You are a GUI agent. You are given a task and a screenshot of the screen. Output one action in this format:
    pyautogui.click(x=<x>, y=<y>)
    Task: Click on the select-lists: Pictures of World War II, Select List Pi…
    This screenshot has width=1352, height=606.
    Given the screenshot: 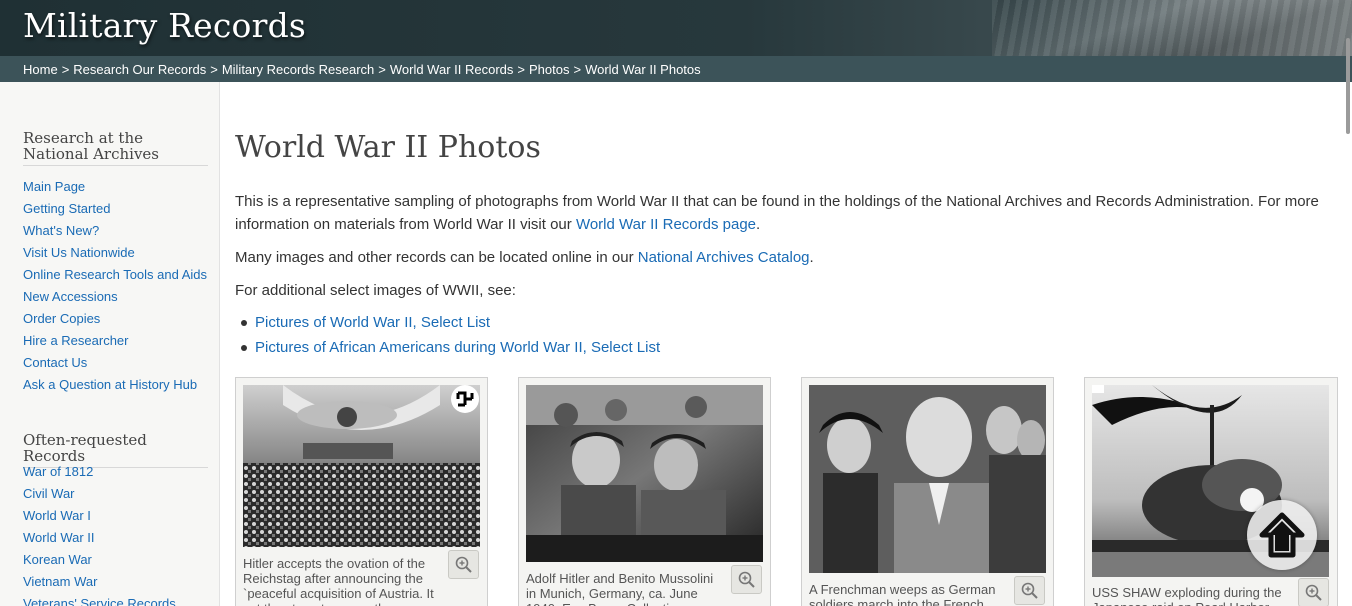 What is the action you would take?
    pyautogui.click(x=447, y=335)
    